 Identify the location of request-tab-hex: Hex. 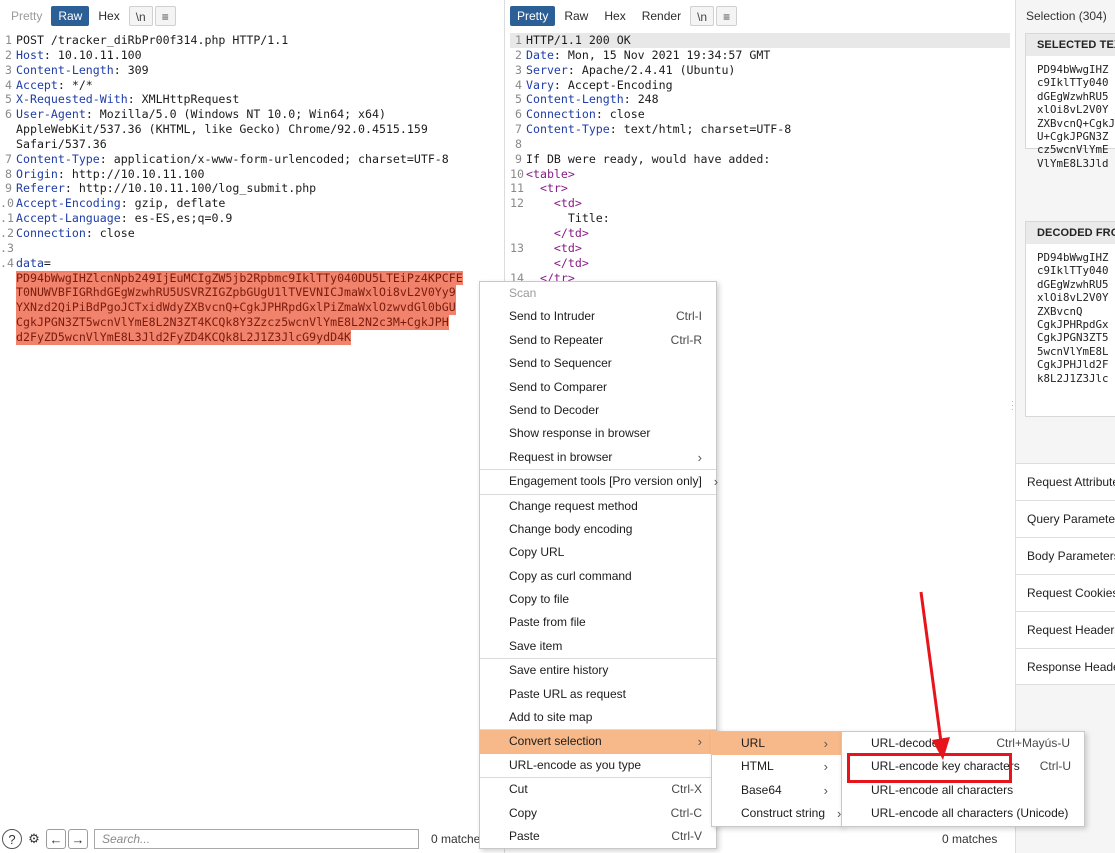
(108, 16).